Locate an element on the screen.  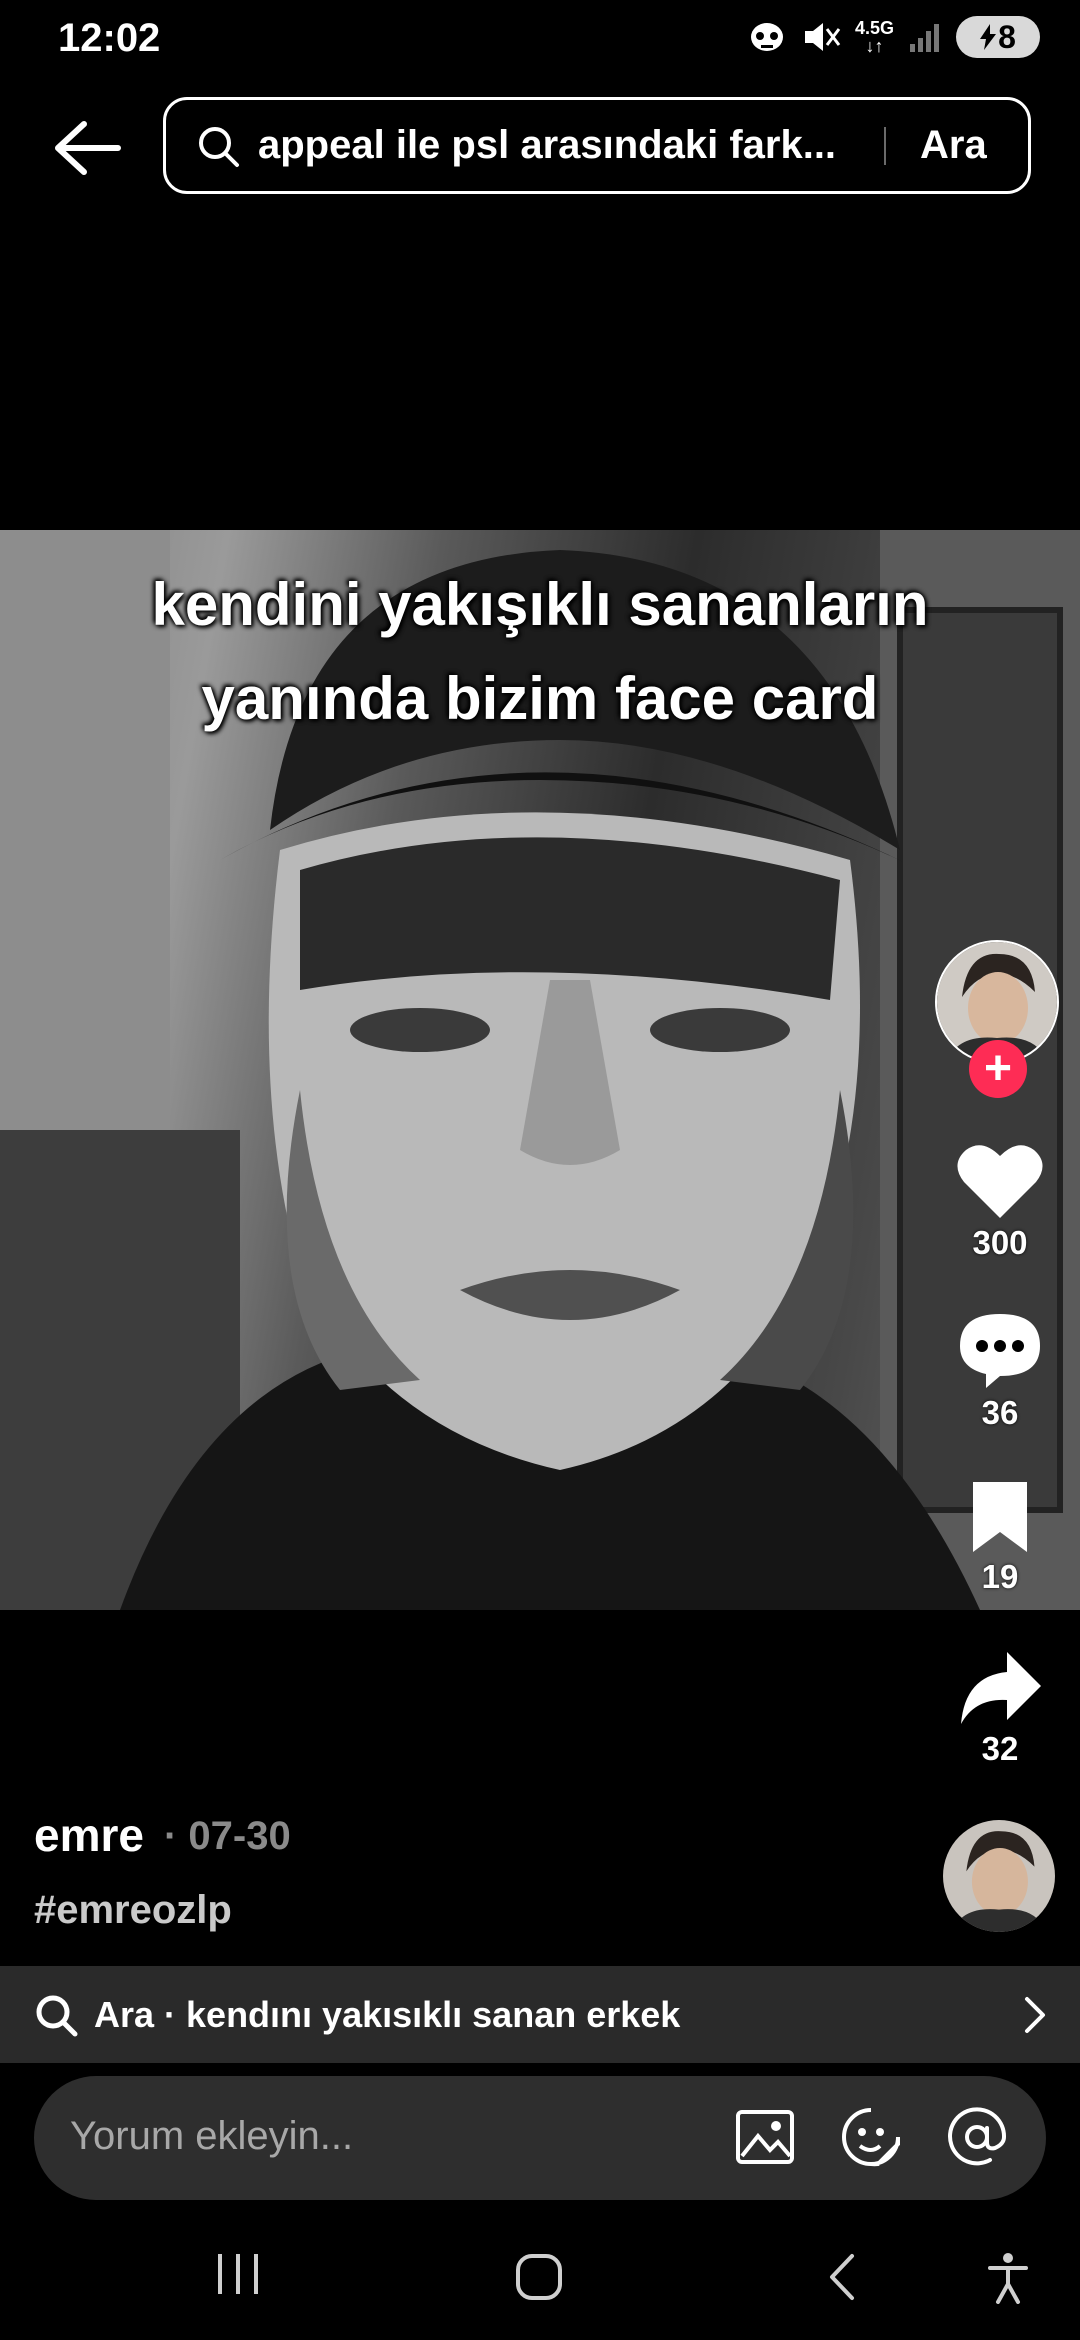
avatar-image is located at coordinates (999, 1876).